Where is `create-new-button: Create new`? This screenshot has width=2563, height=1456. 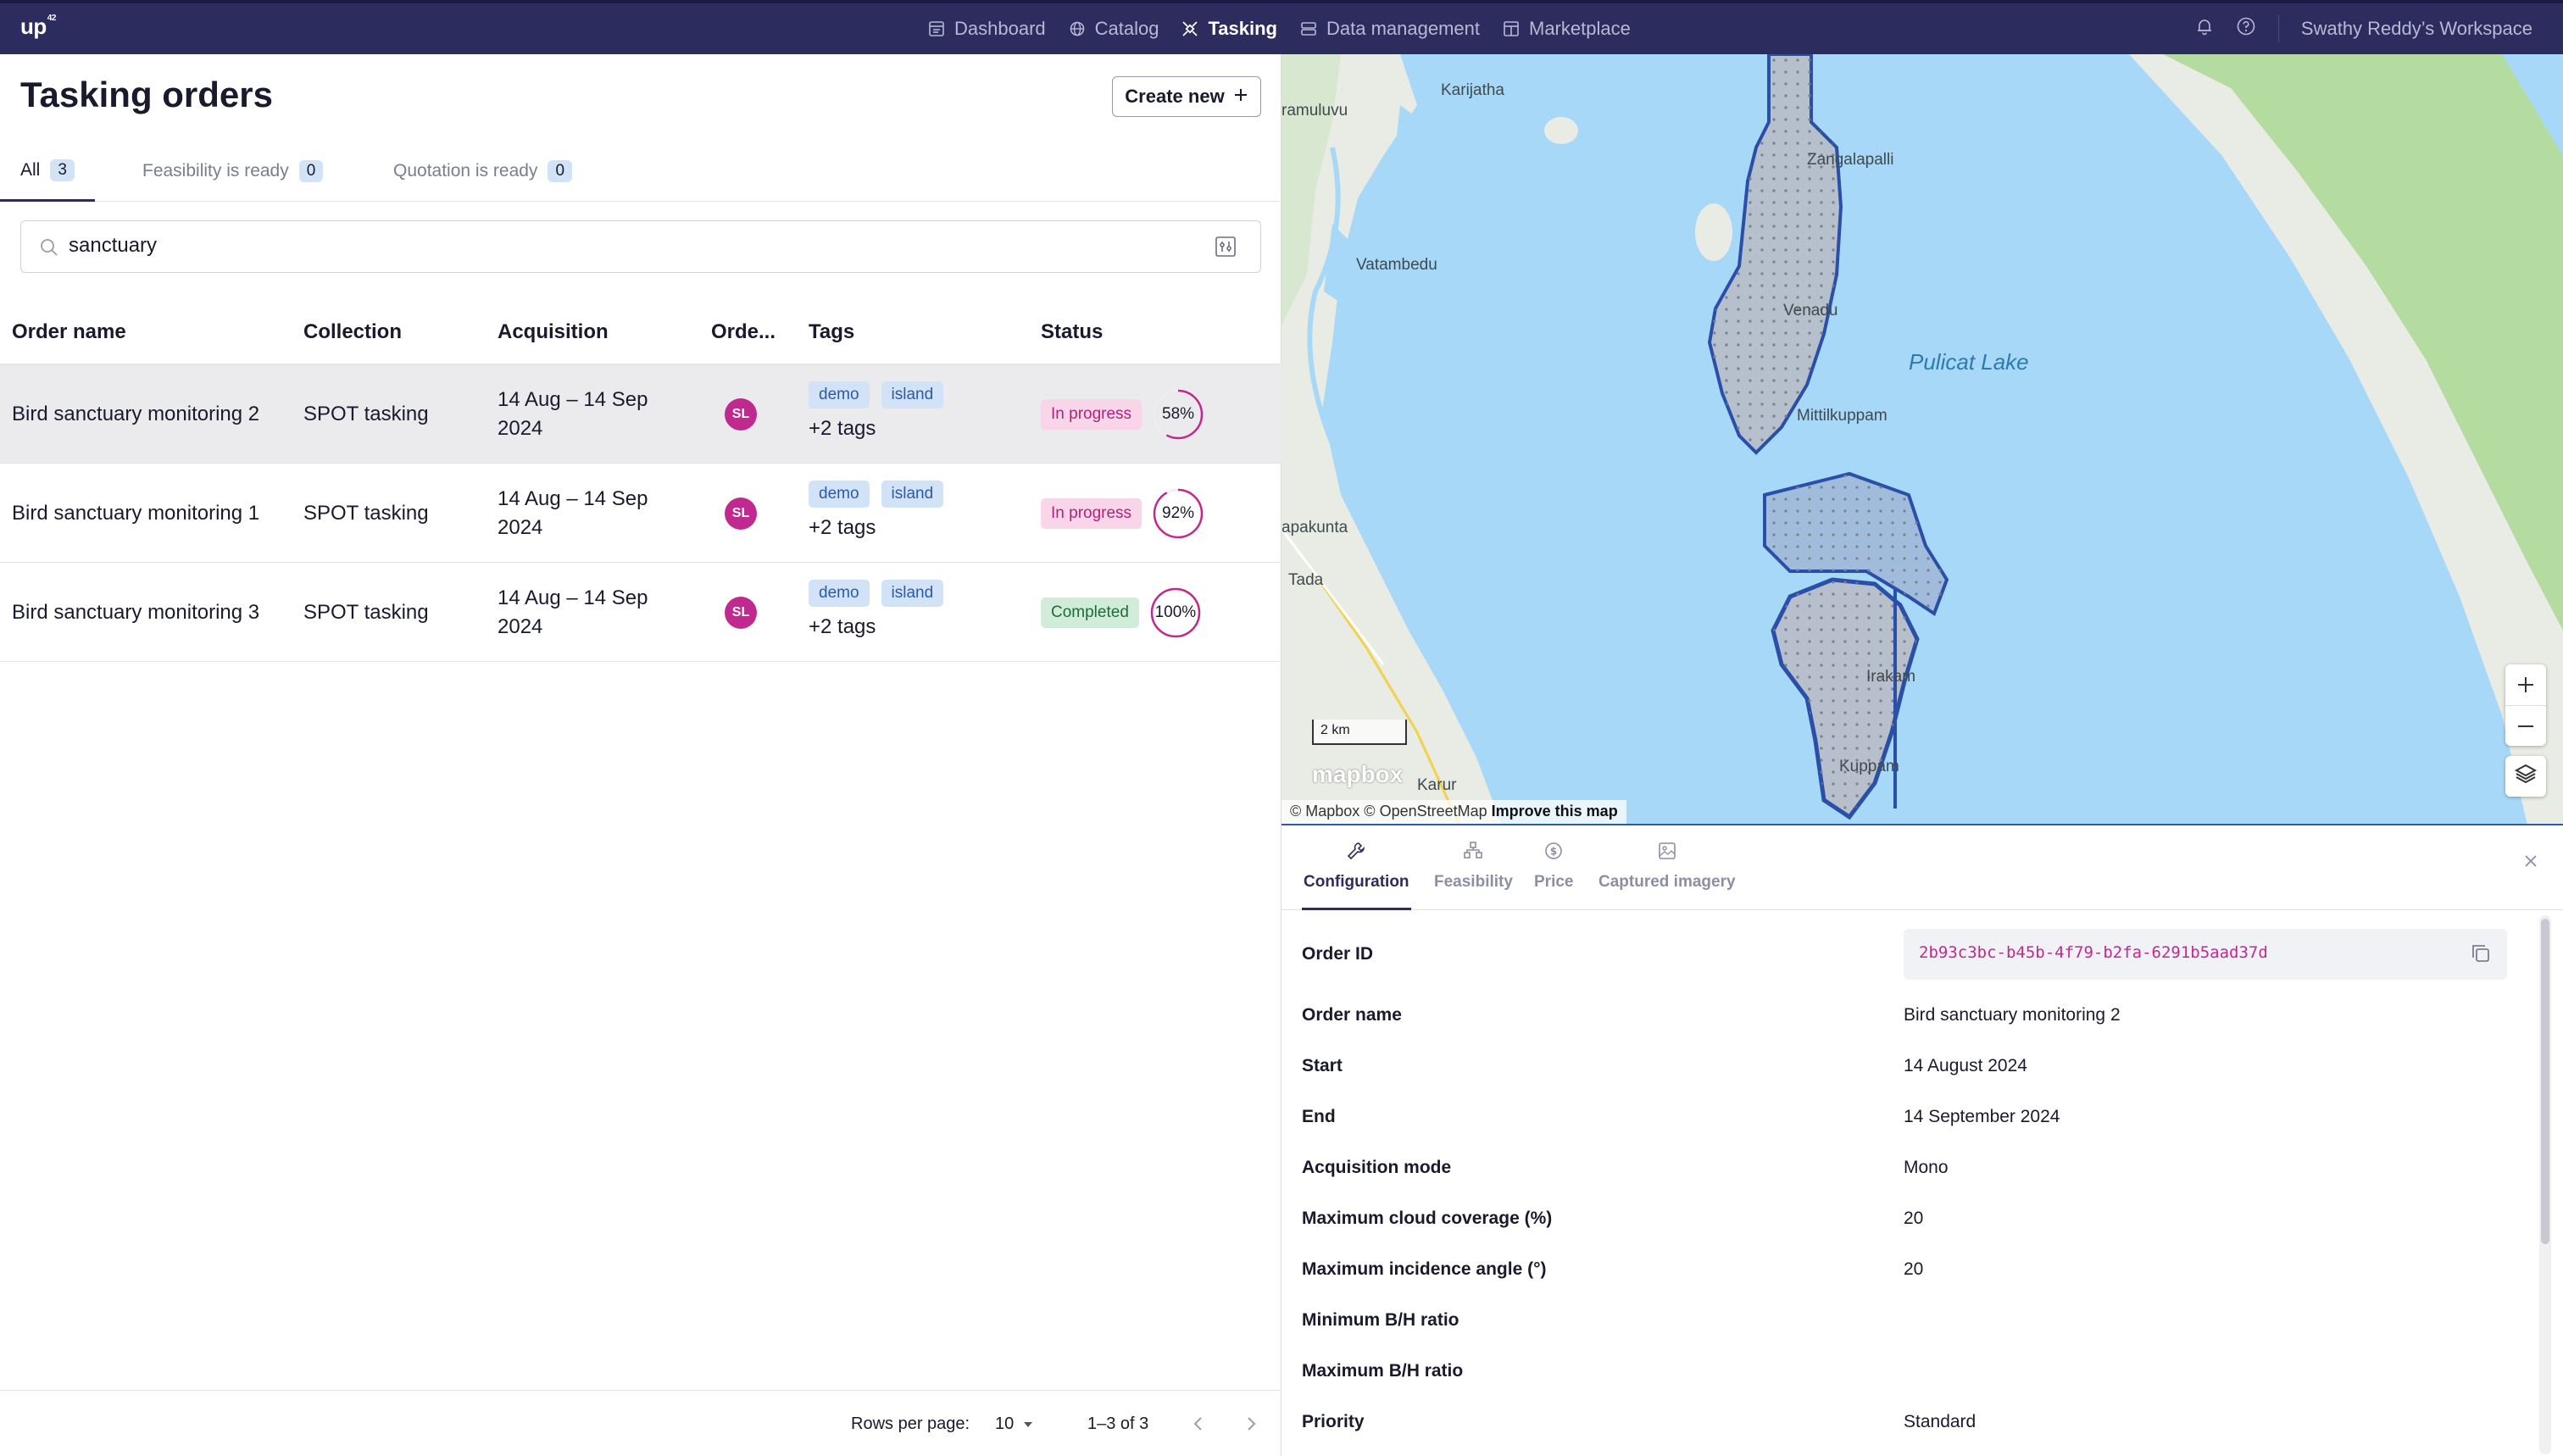 create-new-button: Create new is located at coordinates (1186, 97).